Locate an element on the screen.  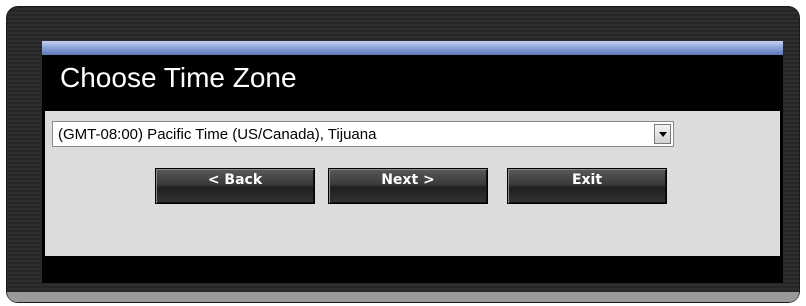
back-button: < Back is located at coordinates (235, 186).